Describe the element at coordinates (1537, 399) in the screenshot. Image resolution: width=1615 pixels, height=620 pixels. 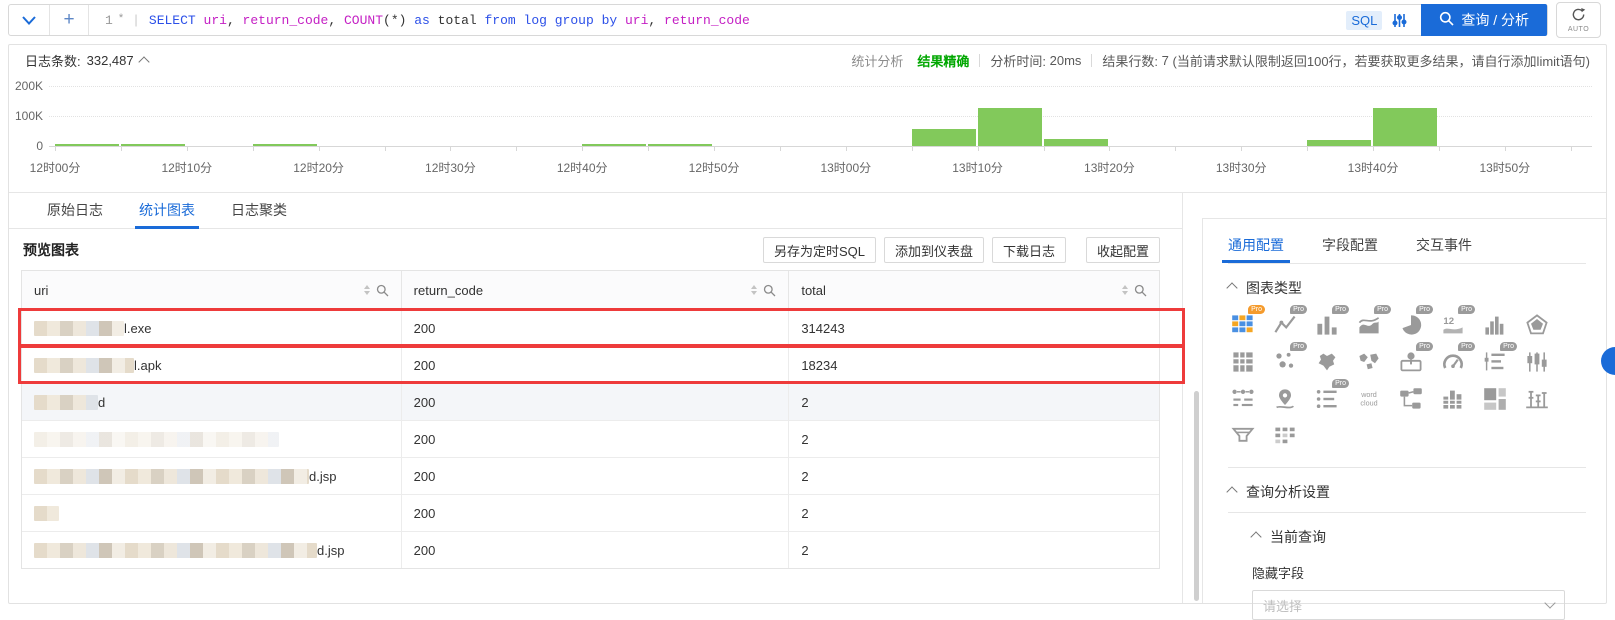
I see `distribution-icon` at that location.